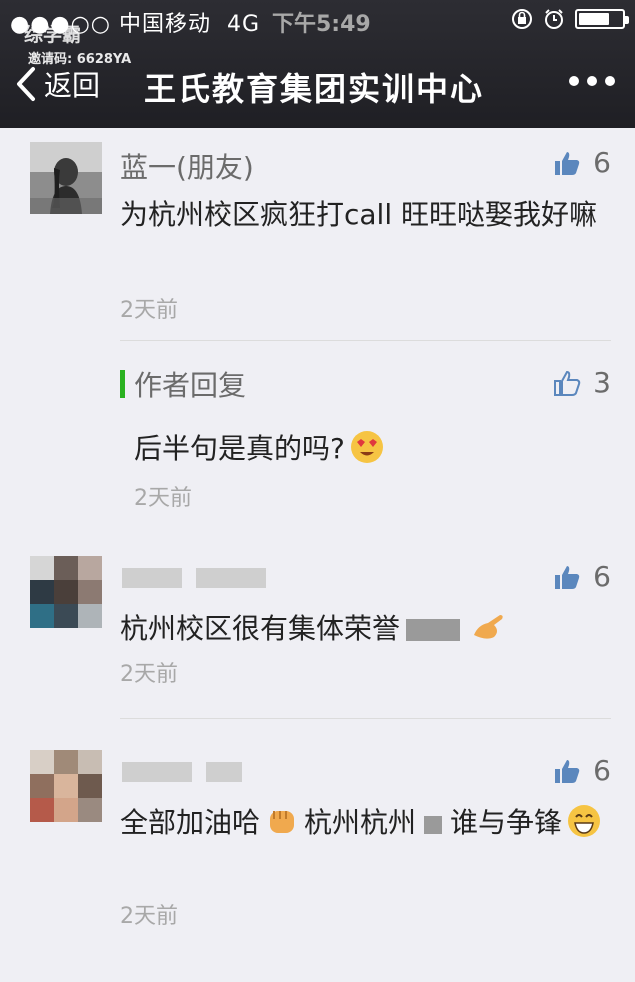 Image resolution: width=635 pixels, height=982 pixels. What do you see at coordinates (602, 19) in the screenshot?
I see `battery-icon` at bounding box center [602, 19].